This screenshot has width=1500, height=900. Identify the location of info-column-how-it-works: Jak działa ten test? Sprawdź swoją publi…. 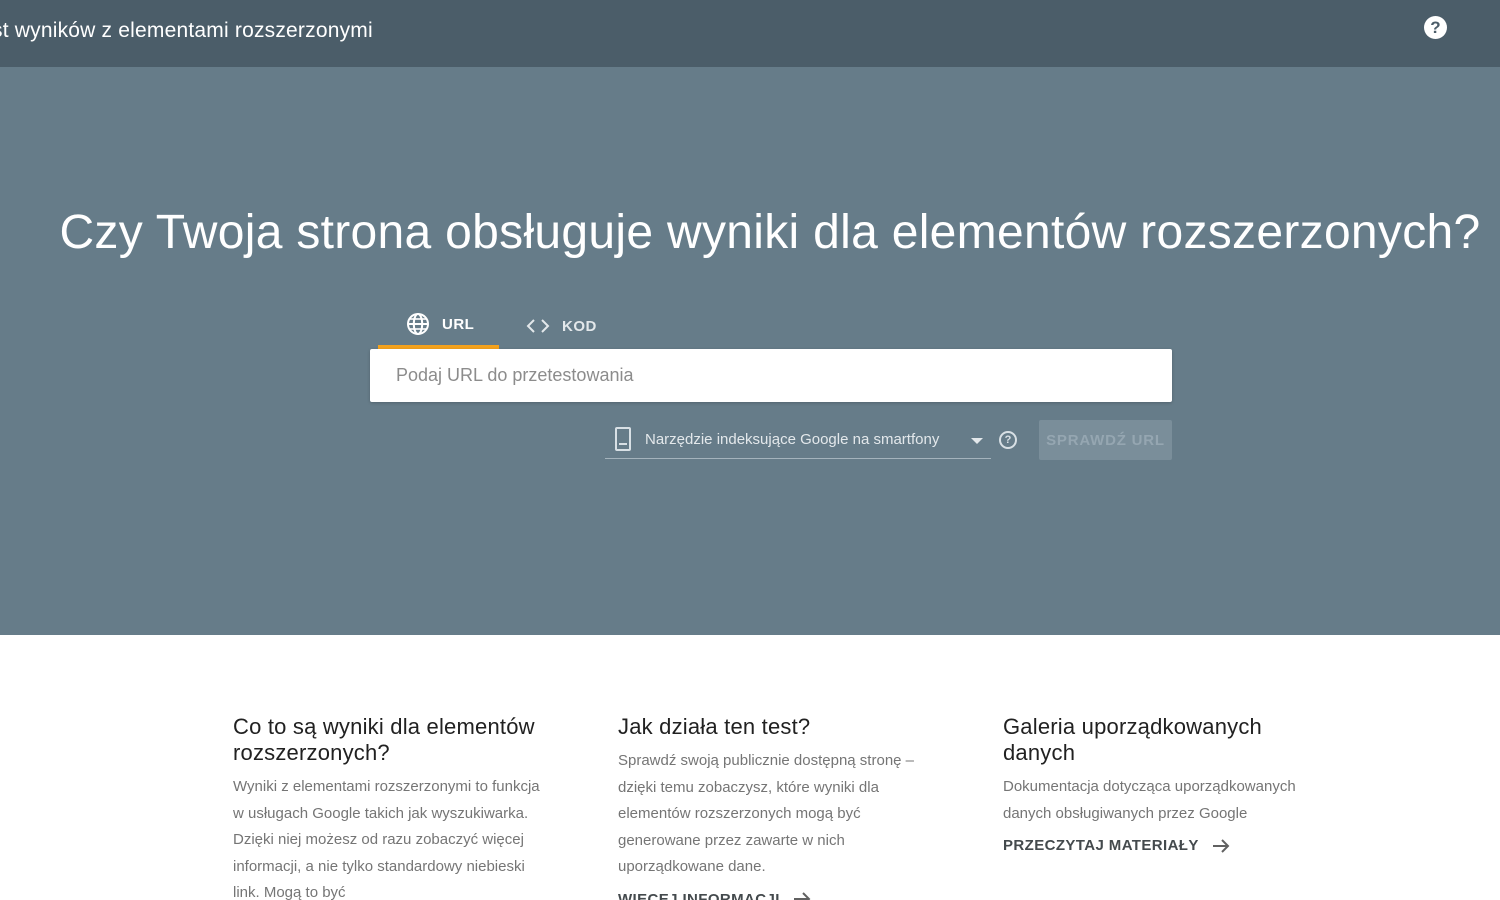
(778, 807).